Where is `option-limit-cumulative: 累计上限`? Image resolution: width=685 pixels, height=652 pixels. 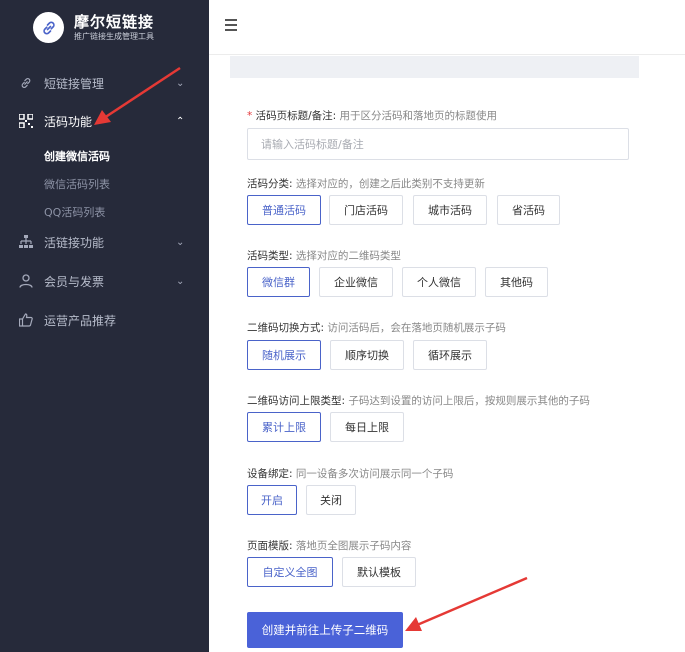 option-limit-cumulative: 累计上限 is located at coordinates (284, 427).